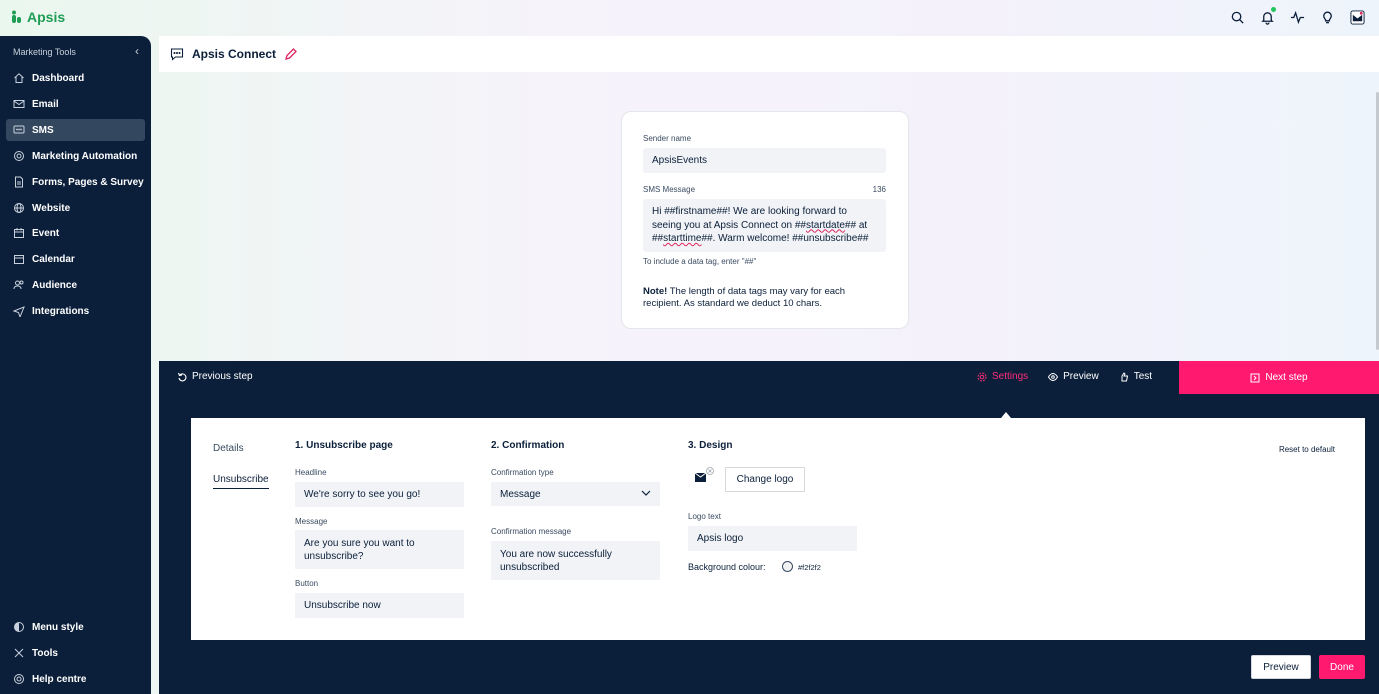 Image resolution: width=1379 pixels, height=694 pixels. What do you see at coordinates (75, 259) in the screenshot?
I see `sidebar-item-calendar: Calendar` at bounding box center [75, 259].